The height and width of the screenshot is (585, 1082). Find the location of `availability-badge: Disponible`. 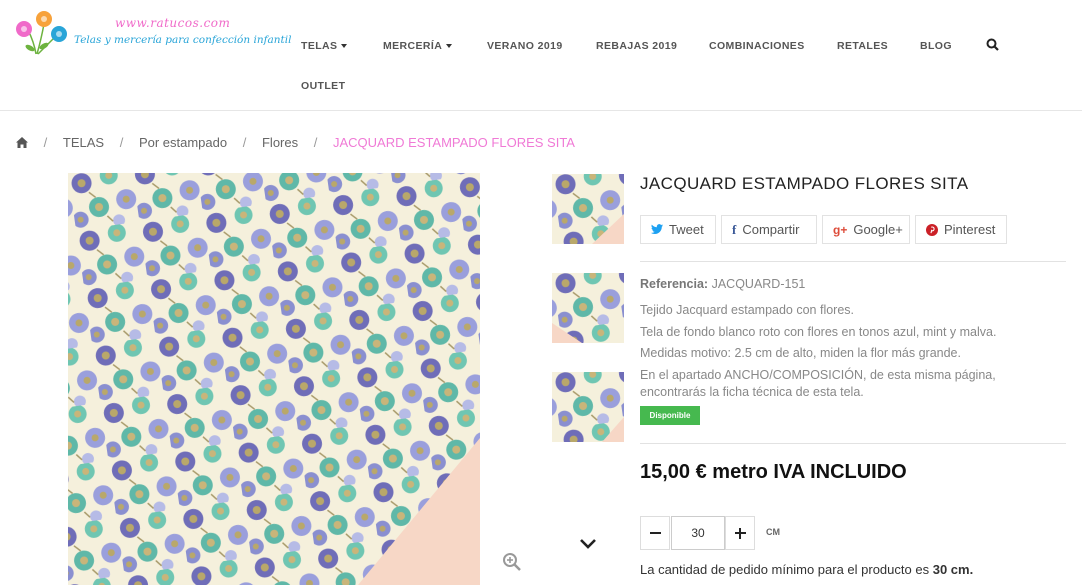

availability-badge: Disponible is located at coordinates (670, 415).